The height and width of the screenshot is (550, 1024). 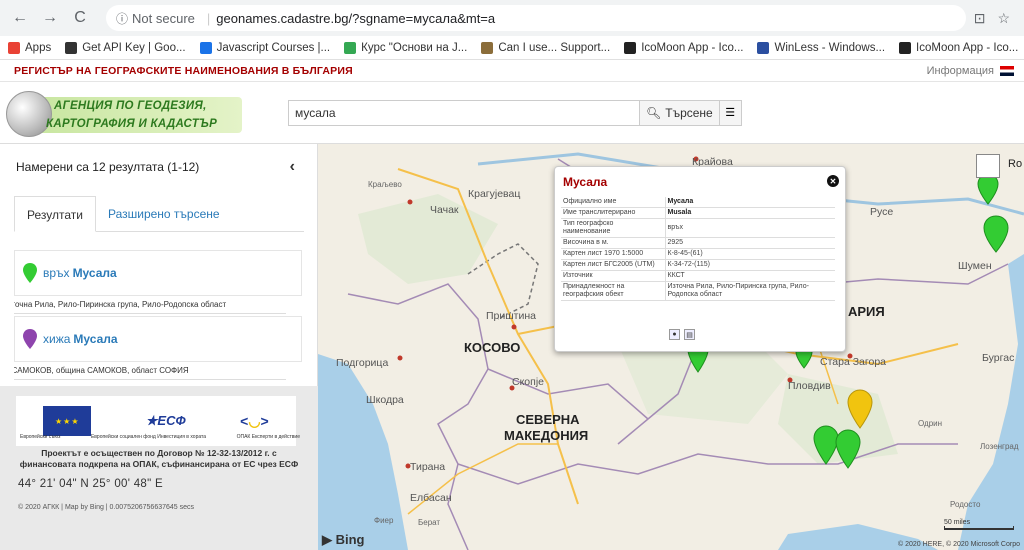 I want to click on search-icon: 🔍︎, so click(x=654, y=112).